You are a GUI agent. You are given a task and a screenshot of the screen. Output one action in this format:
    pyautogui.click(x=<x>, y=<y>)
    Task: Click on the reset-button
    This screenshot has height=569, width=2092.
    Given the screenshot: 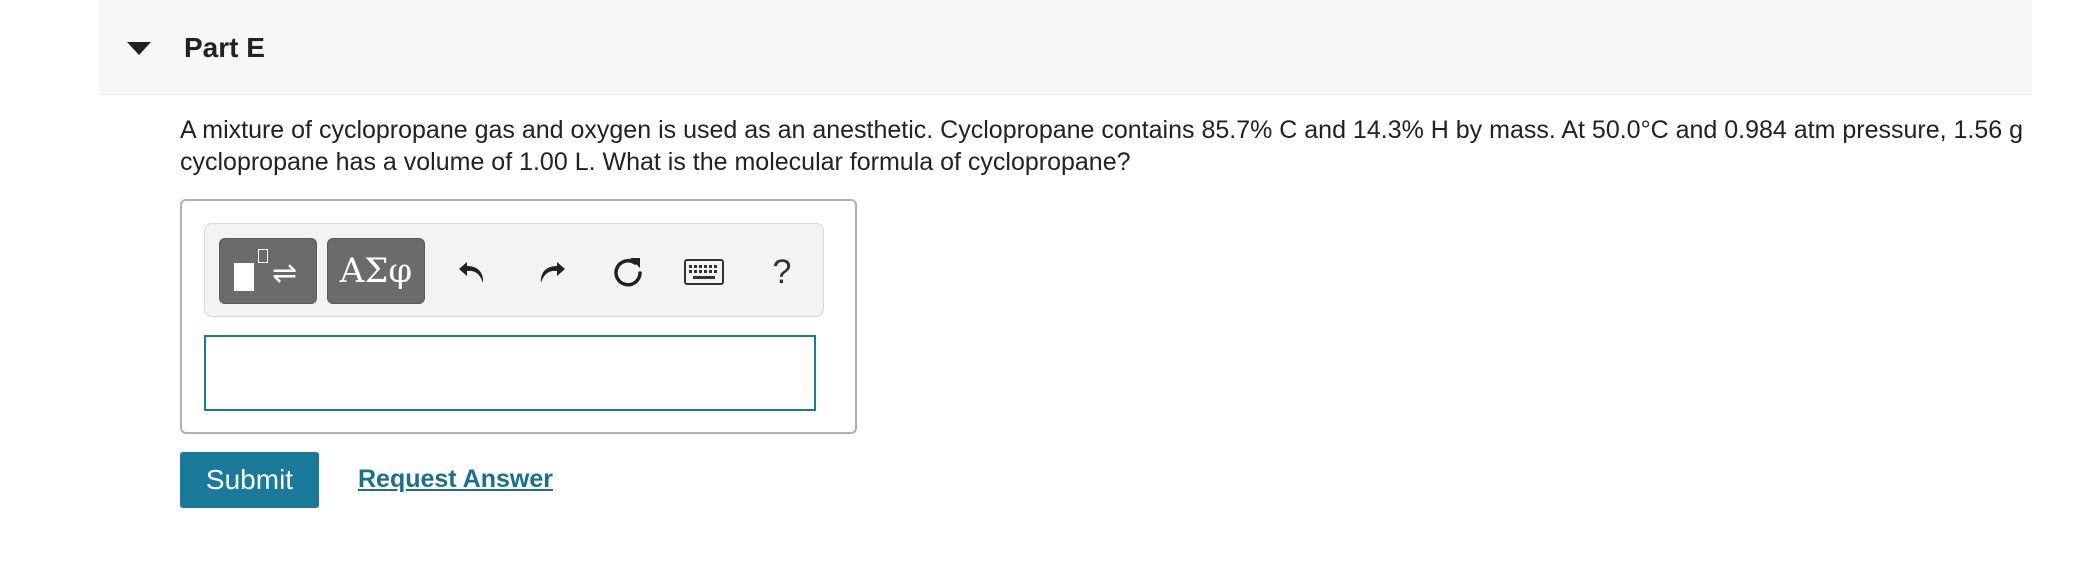 What is the action you would take?
    pyautogui.click(x=628, y=272)
    